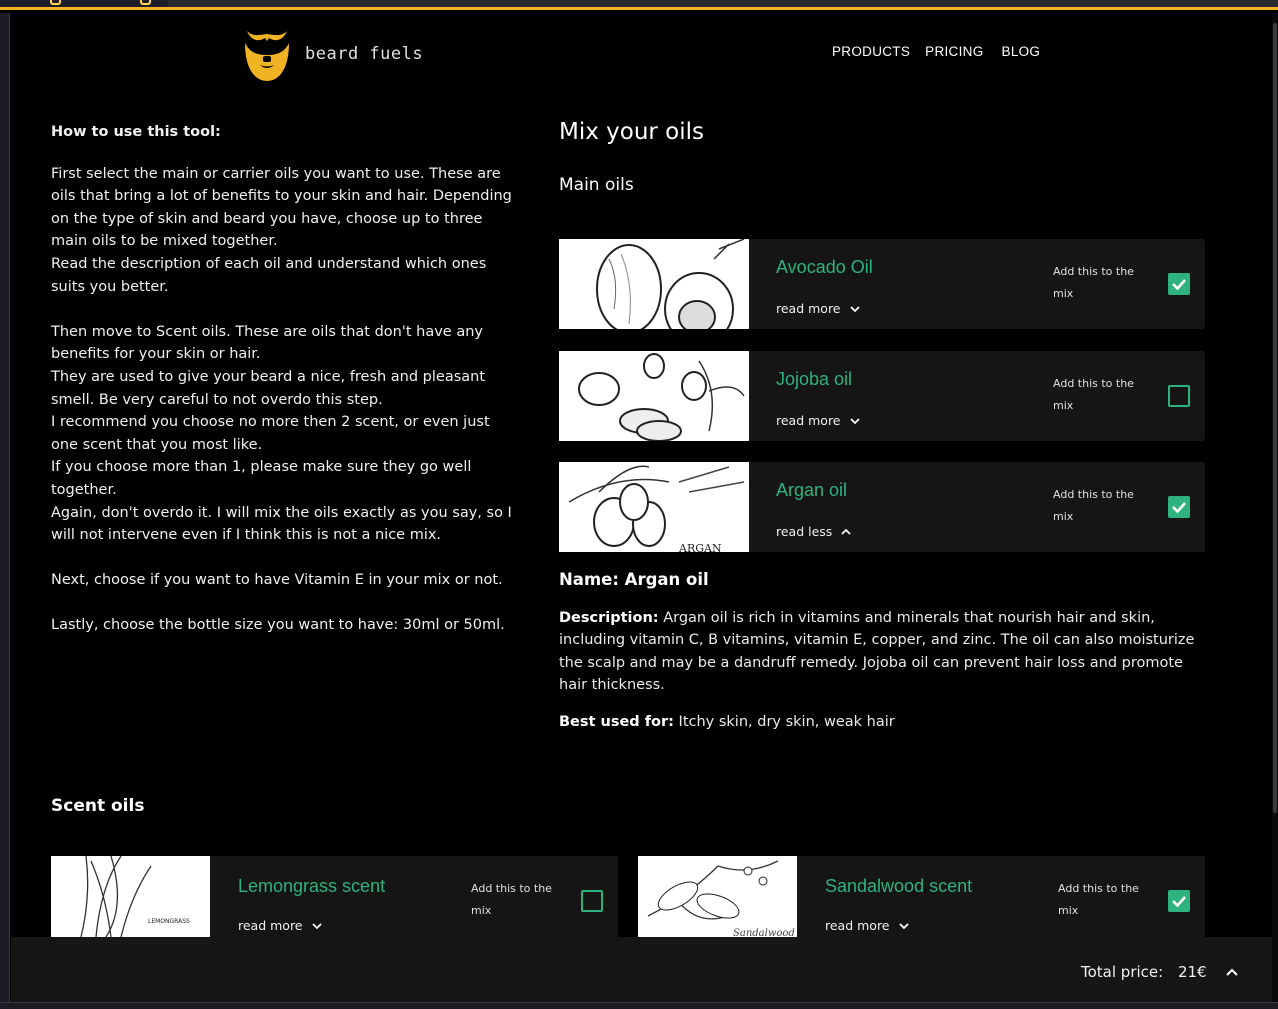 The height and width of the screenshot is (1009, 1278). What do you see at coordinates (136, 132) in the screenshot?
I see `howto-title: How to use this tool:` at bounding box center [136, 132].